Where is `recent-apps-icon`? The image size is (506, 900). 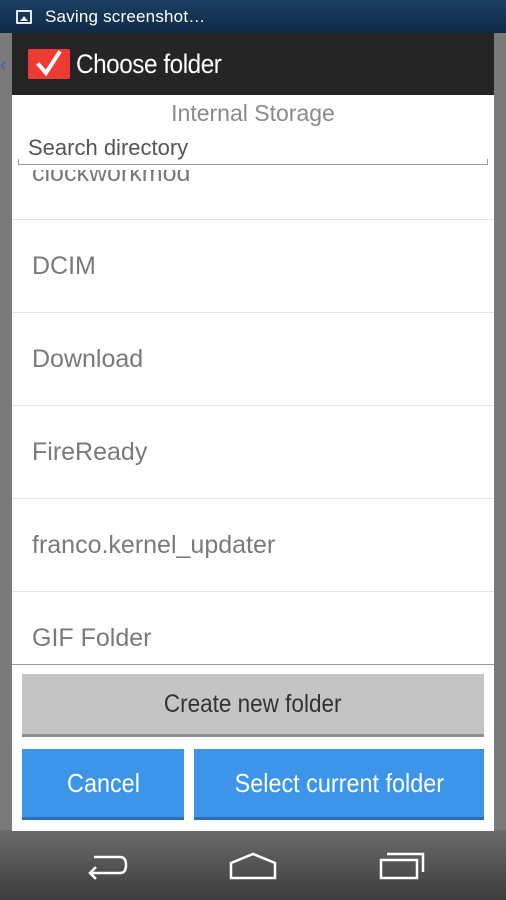 recent-apps-icon is located at coordinates (402, 866).